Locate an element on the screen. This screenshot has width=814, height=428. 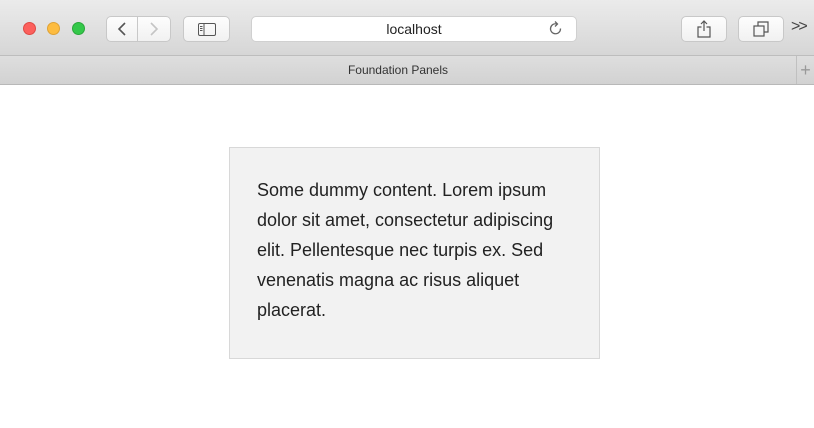
chevron-right-icon is located at coordinates (154, 29).